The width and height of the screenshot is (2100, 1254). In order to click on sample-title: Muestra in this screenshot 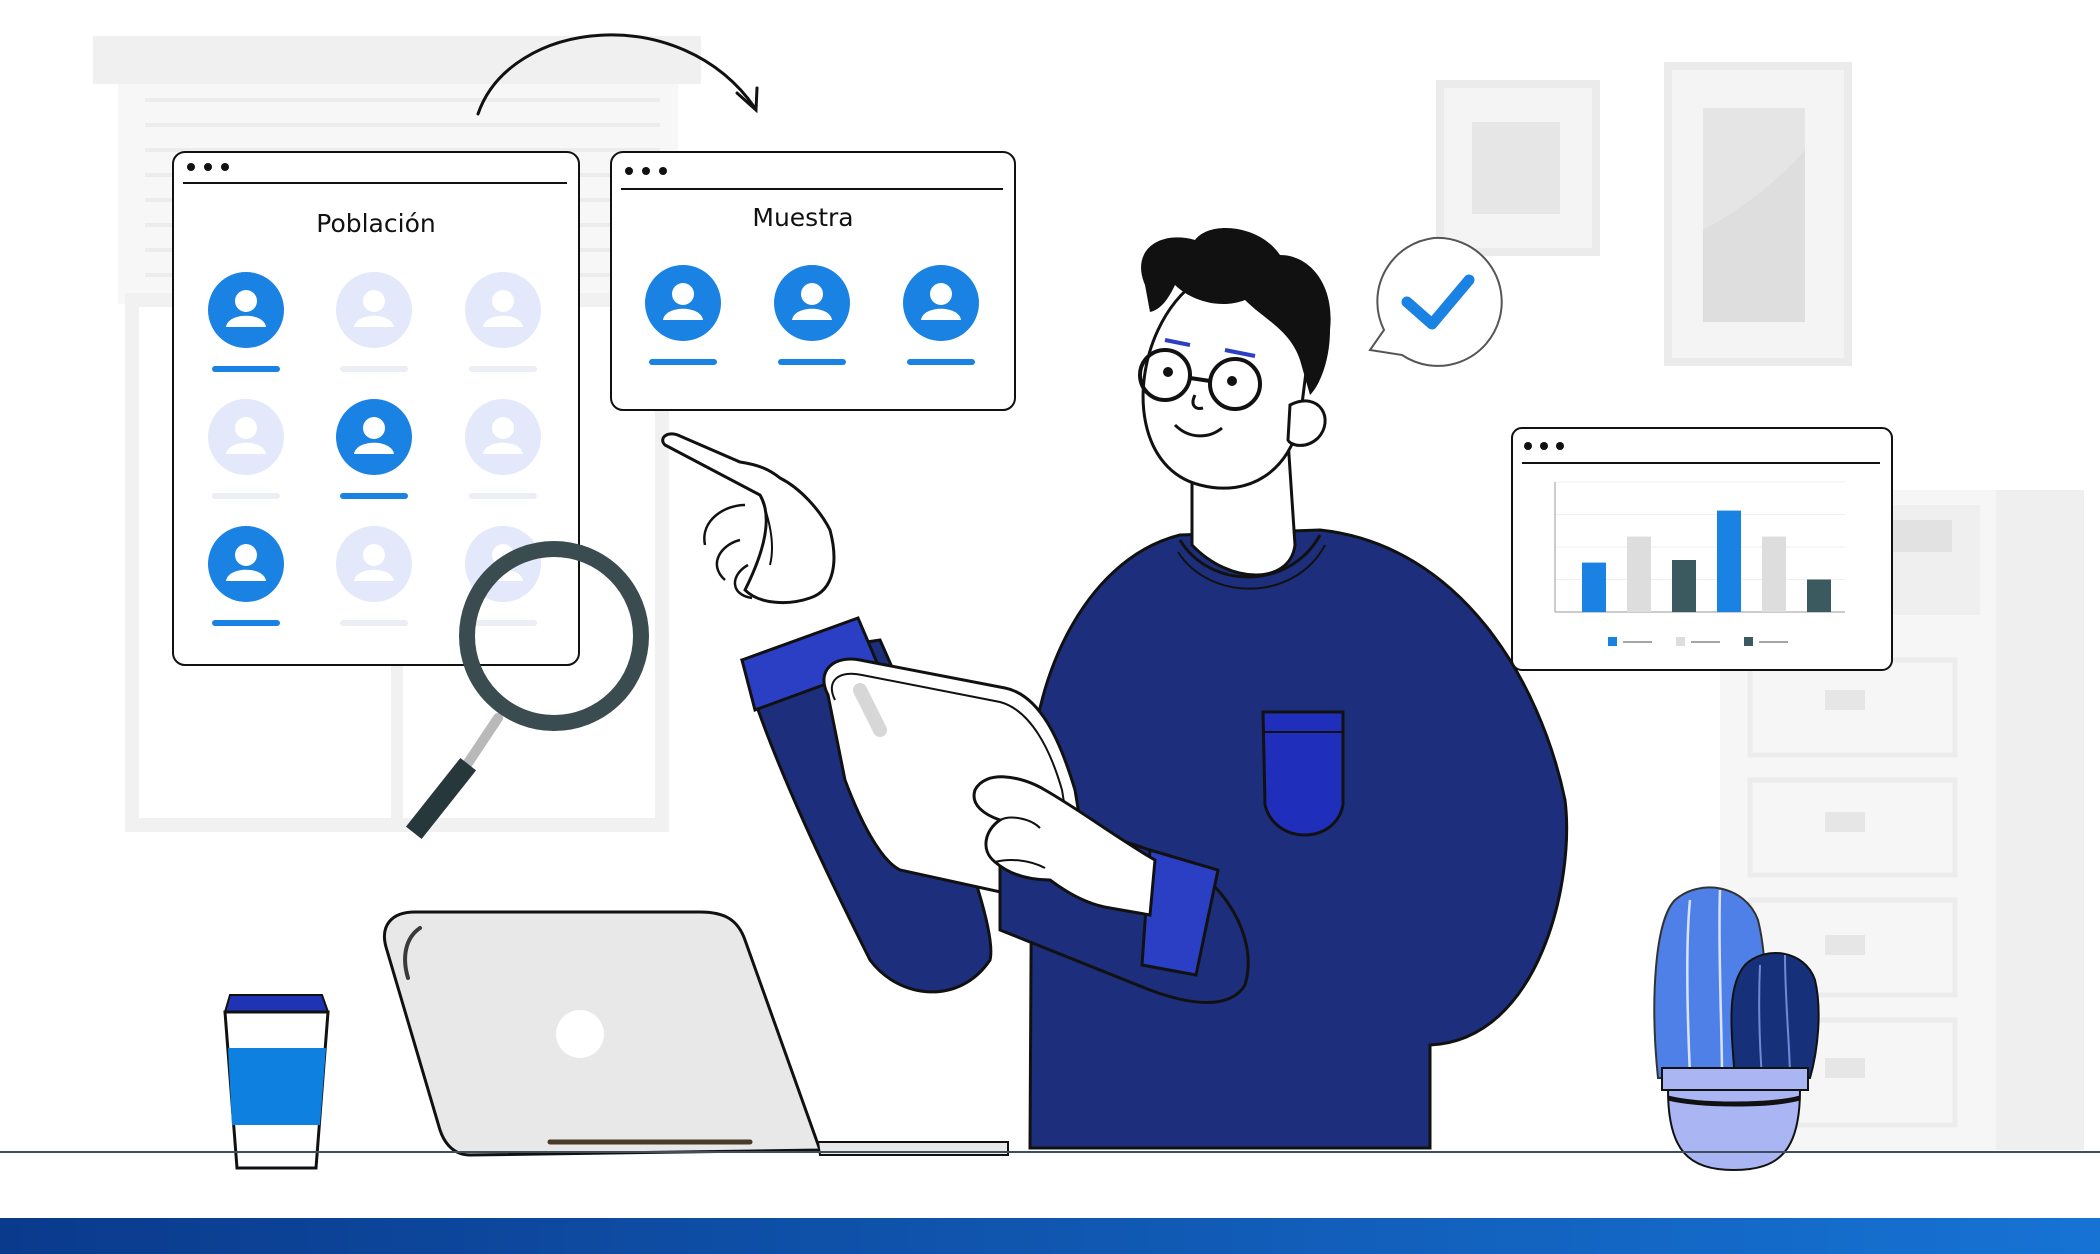, I will do `click(802, 217)`.